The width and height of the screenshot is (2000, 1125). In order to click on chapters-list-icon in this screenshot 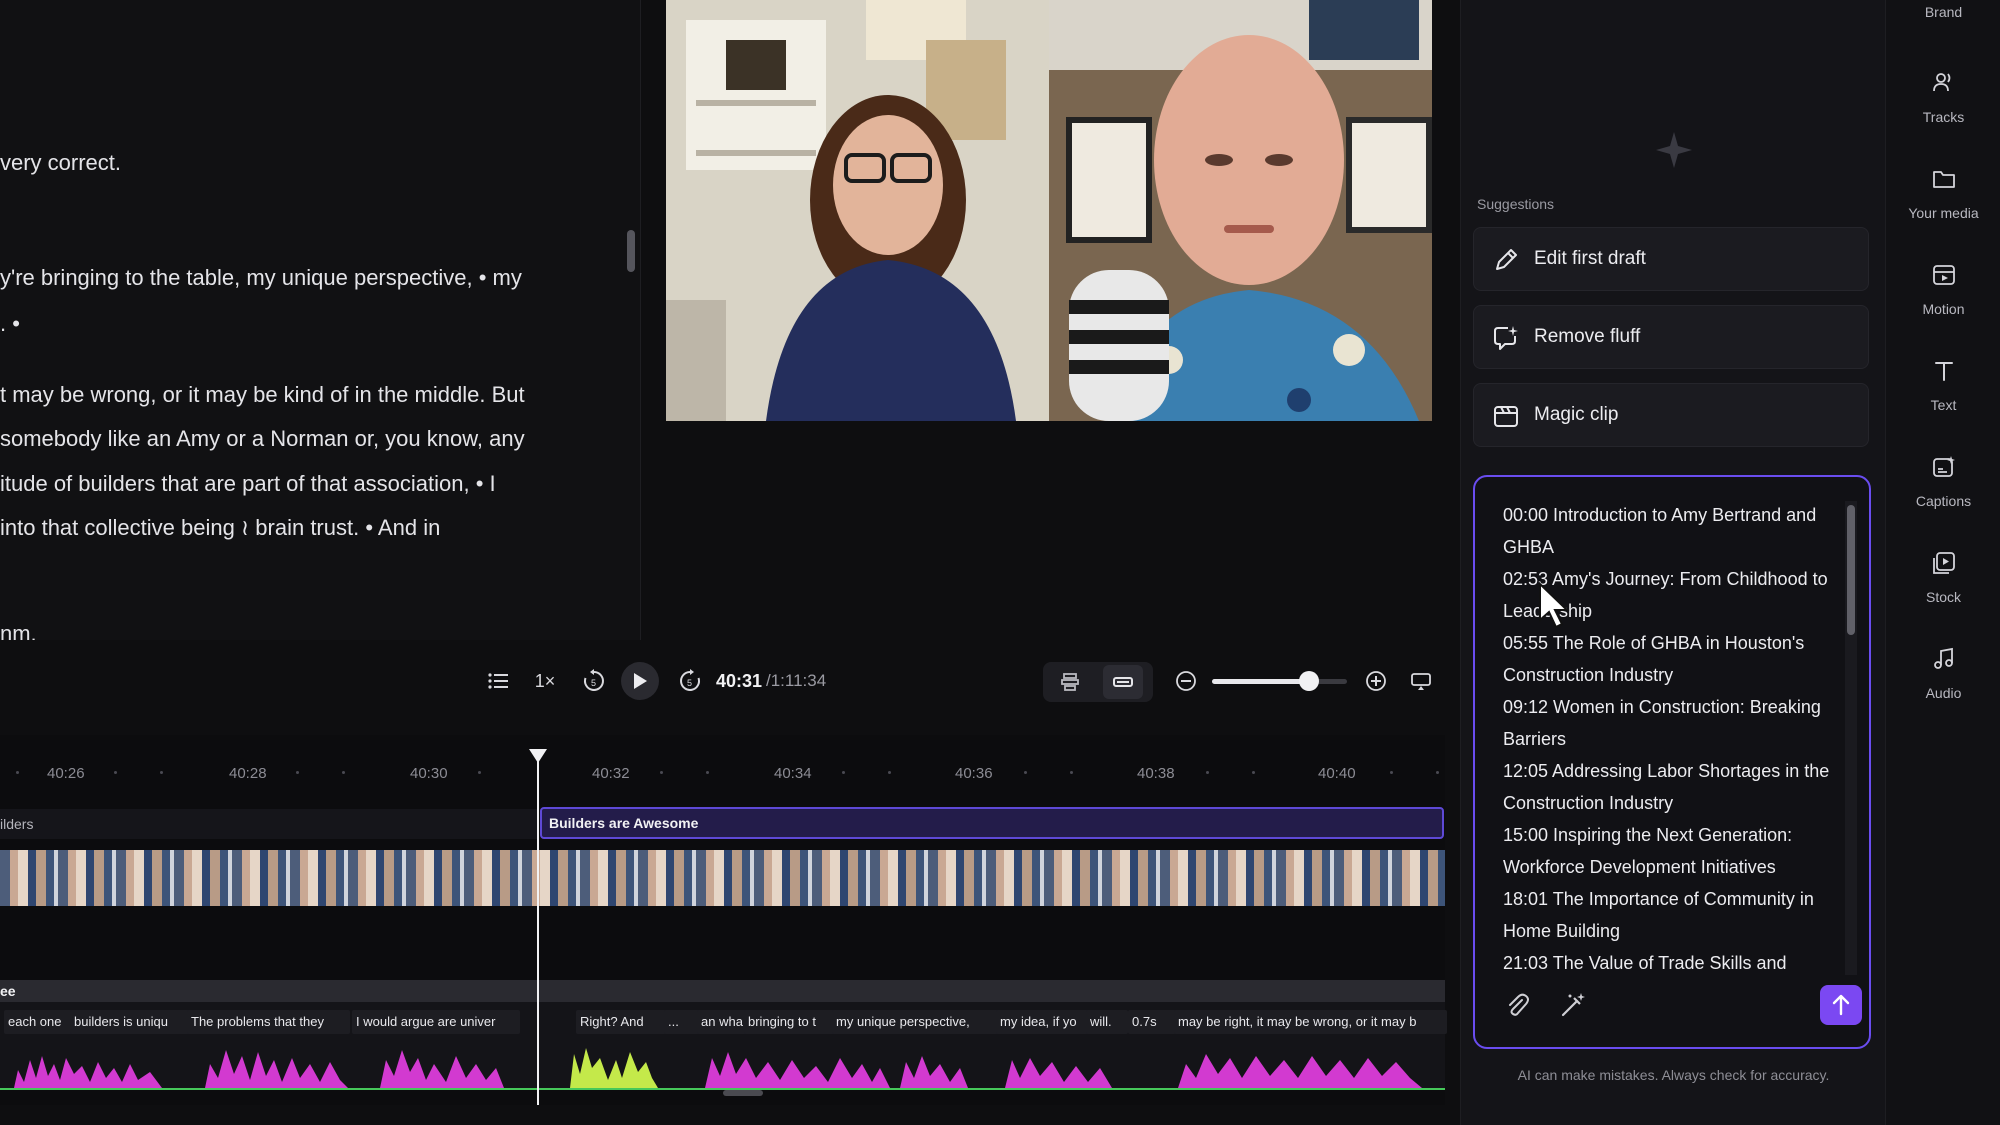, I will do `click(498, 681)`.